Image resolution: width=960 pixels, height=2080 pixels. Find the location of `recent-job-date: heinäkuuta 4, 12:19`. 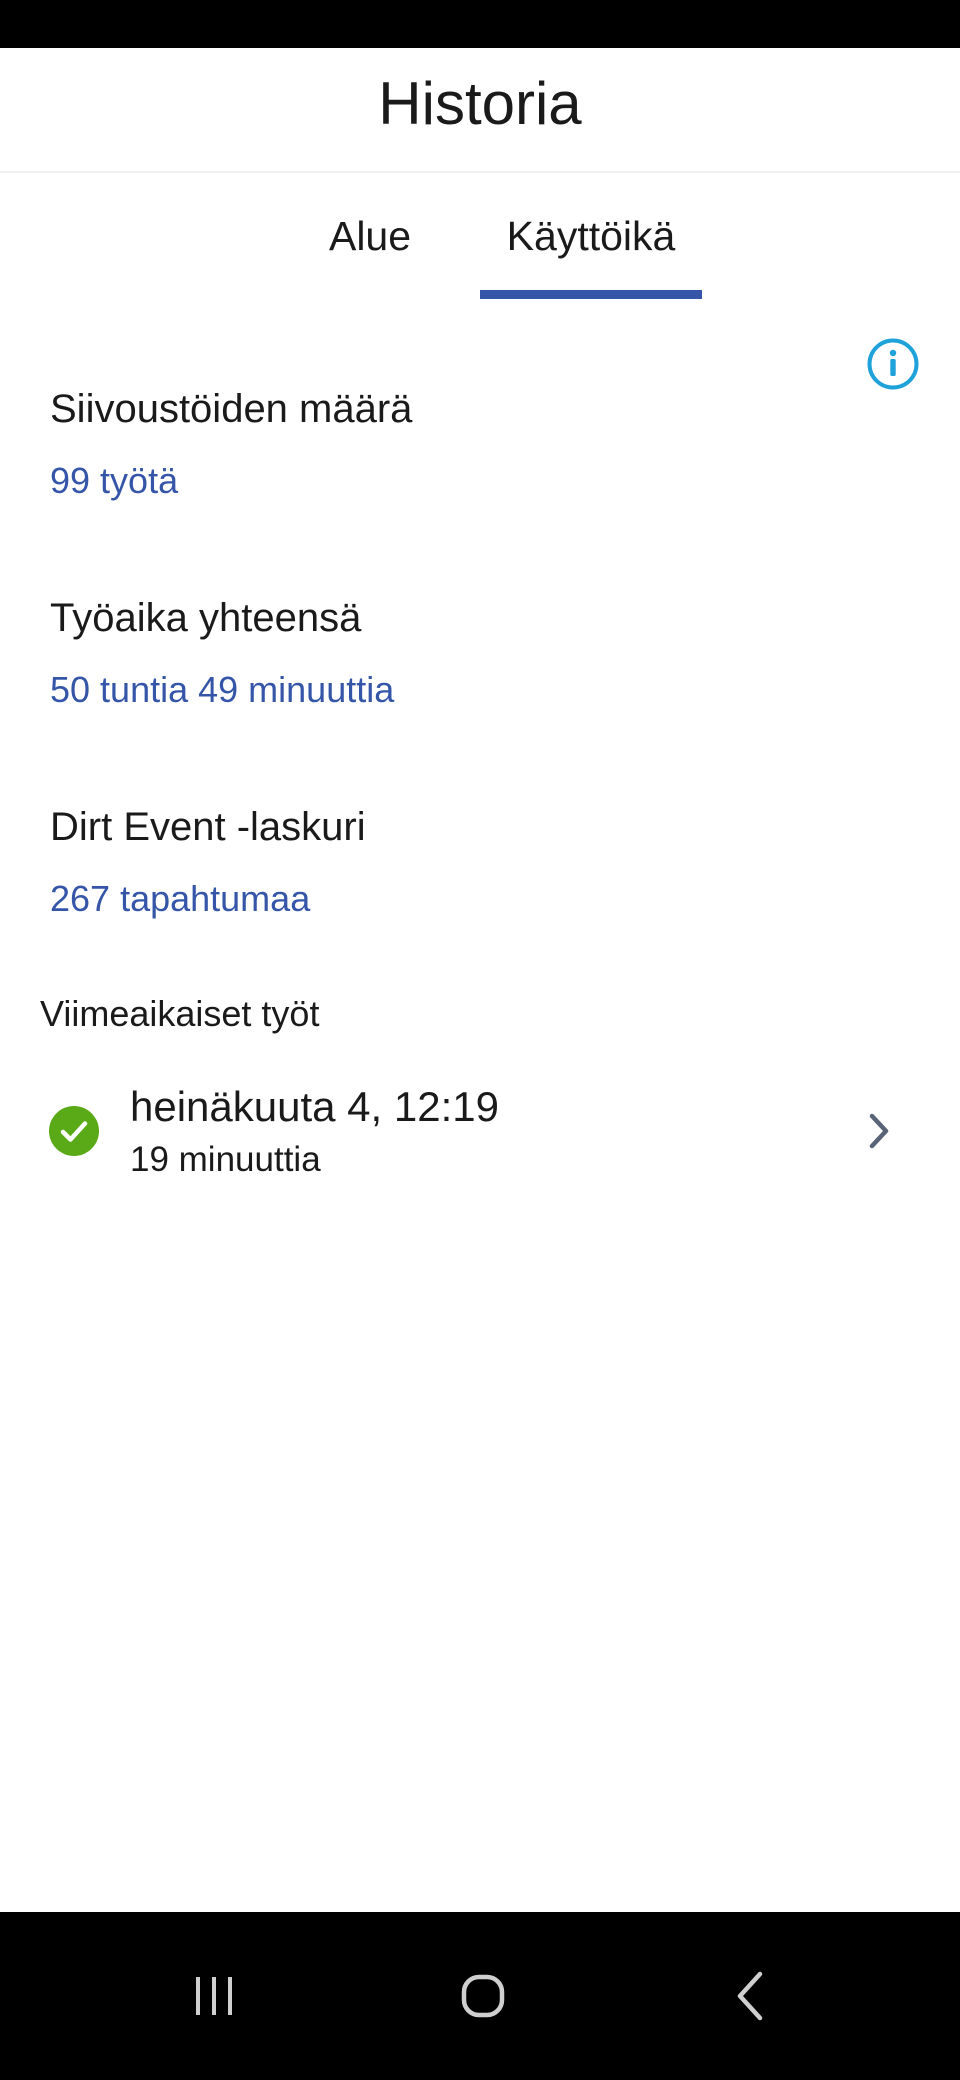

recent-job-date: heinäkuuta 4, 12:19 is located at coordinates (314, 1106).